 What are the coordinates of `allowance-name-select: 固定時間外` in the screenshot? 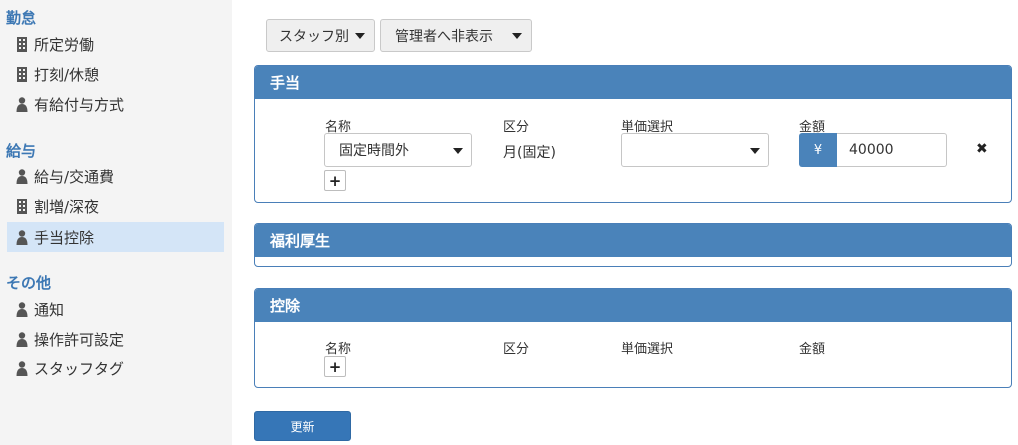 It's located at (398, 150).